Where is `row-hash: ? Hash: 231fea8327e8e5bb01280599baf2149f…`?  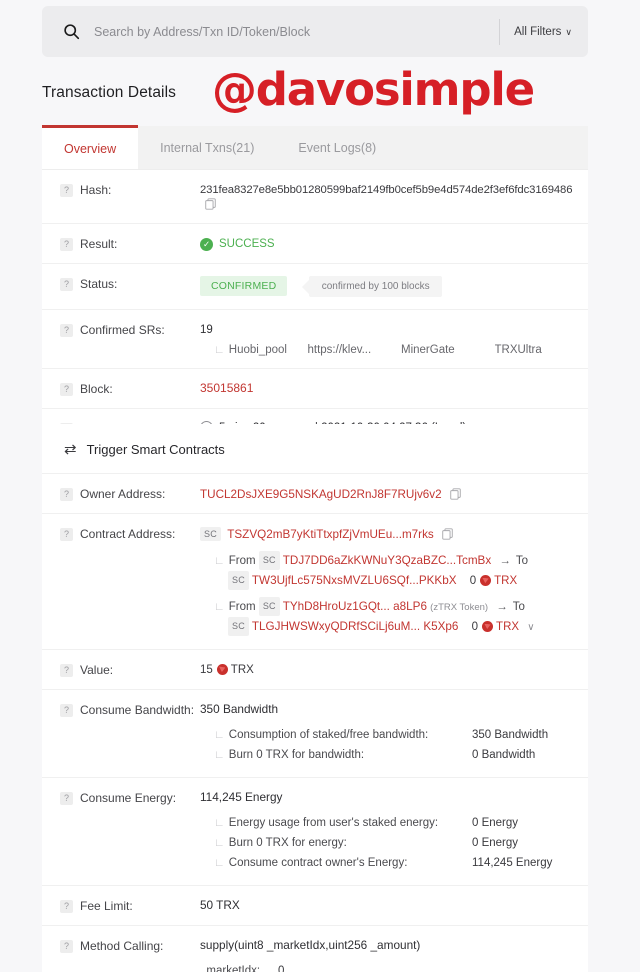
row-hash: ? Hash: 231fea8327e8e5bb01280599baf2149f… is located at coordinates (315, 197).